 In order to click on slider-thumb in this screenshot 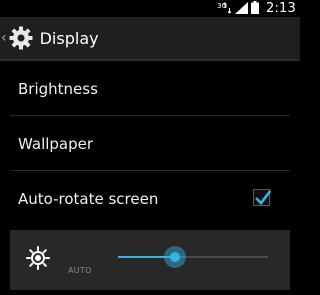, I will do `click(175, 257)`.